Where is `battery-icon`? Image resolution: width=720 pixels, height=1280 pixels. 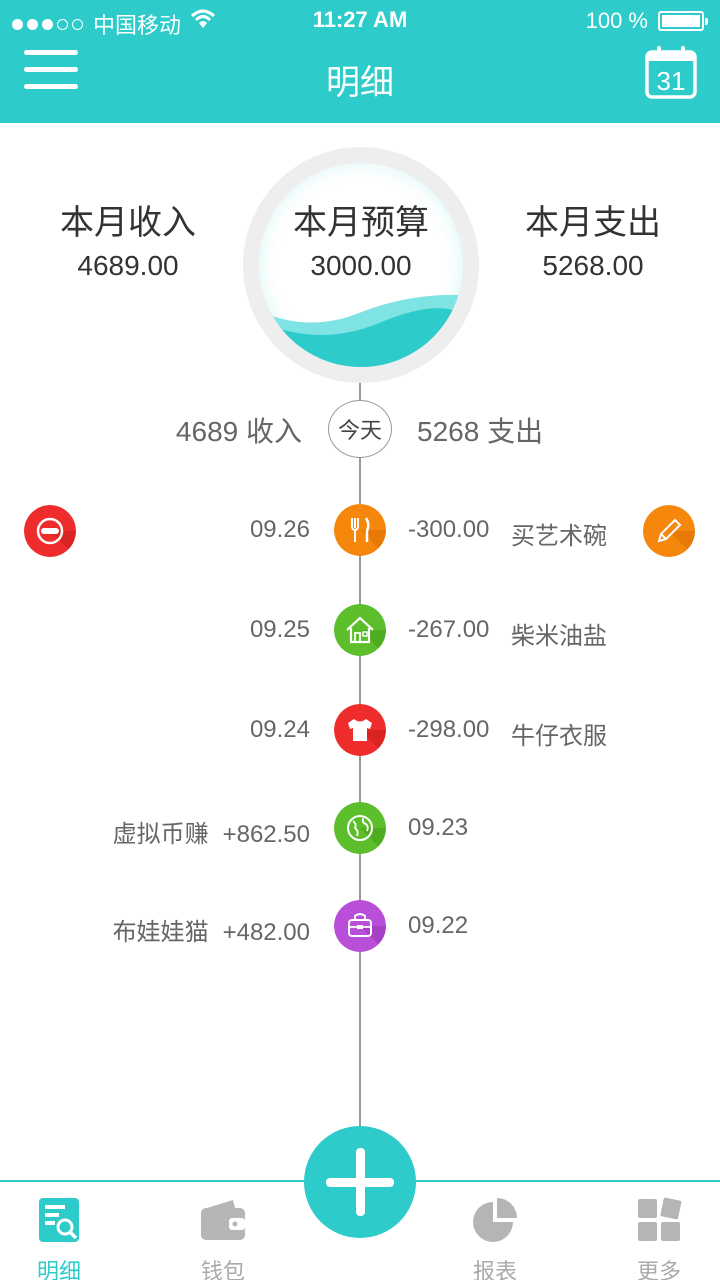
battery-icon is located at coordinates (683, 21).